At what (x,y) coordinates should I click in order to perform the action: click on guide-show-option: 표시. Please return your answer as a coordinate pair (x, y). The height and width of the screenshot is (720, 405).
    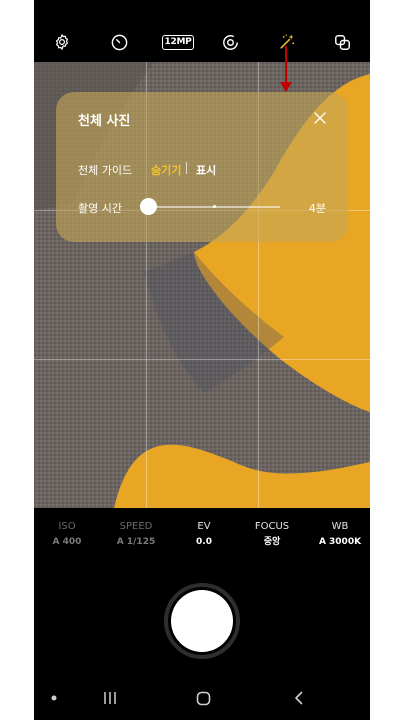
    Looking at the image, I should click on (206, 170).